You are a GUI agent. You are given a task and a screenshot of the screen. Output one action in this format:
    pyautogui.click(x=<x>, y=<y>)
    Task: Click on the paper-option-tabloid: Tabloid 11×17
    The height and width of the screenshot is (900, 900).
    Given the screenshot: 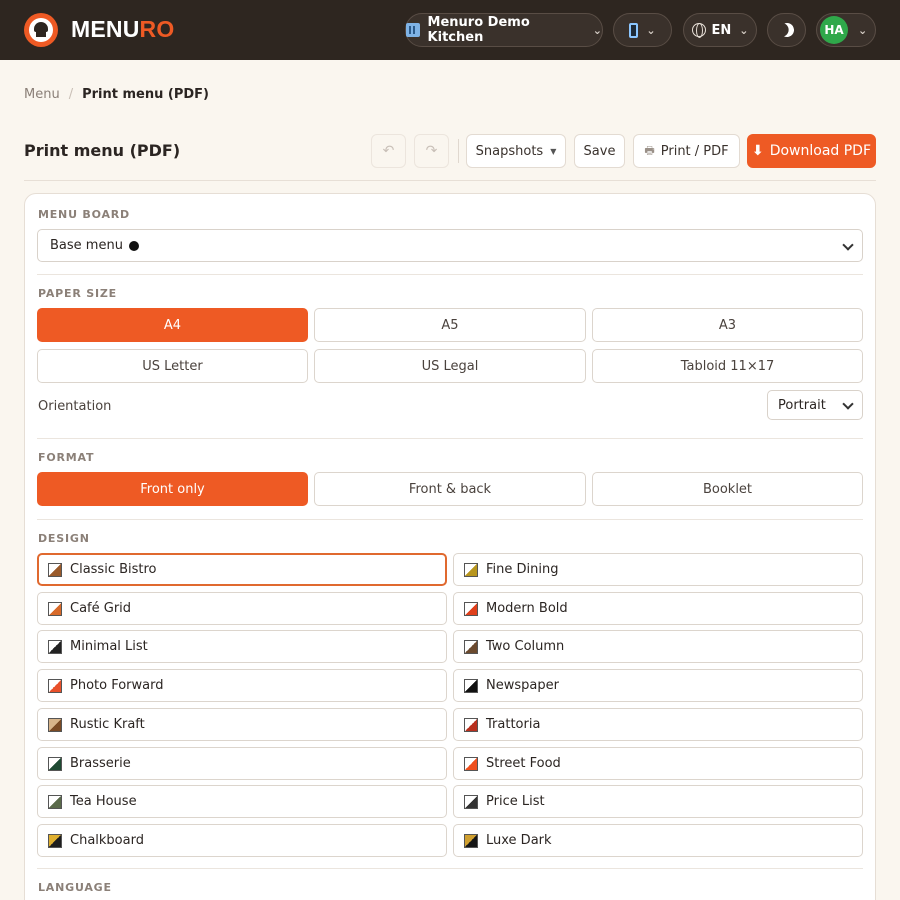 What is the action you would take?
    pyautogui.click(x=727, y=366)
    